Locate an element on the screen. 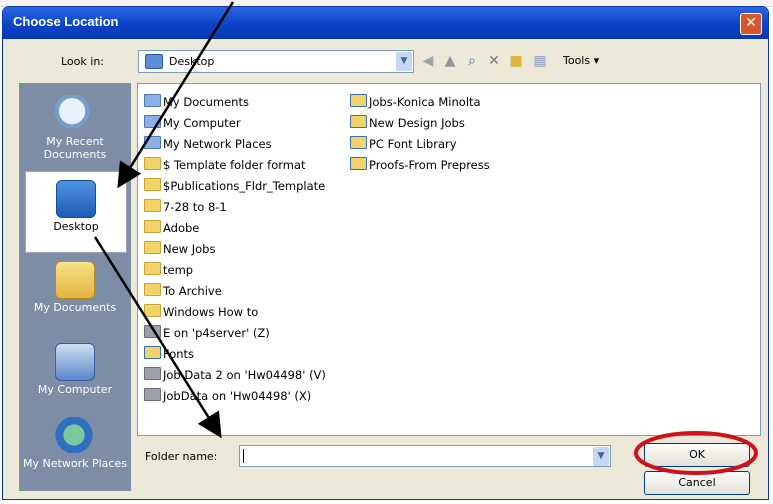  place-my-computer: My Computer is located at coordinates (75, 375).